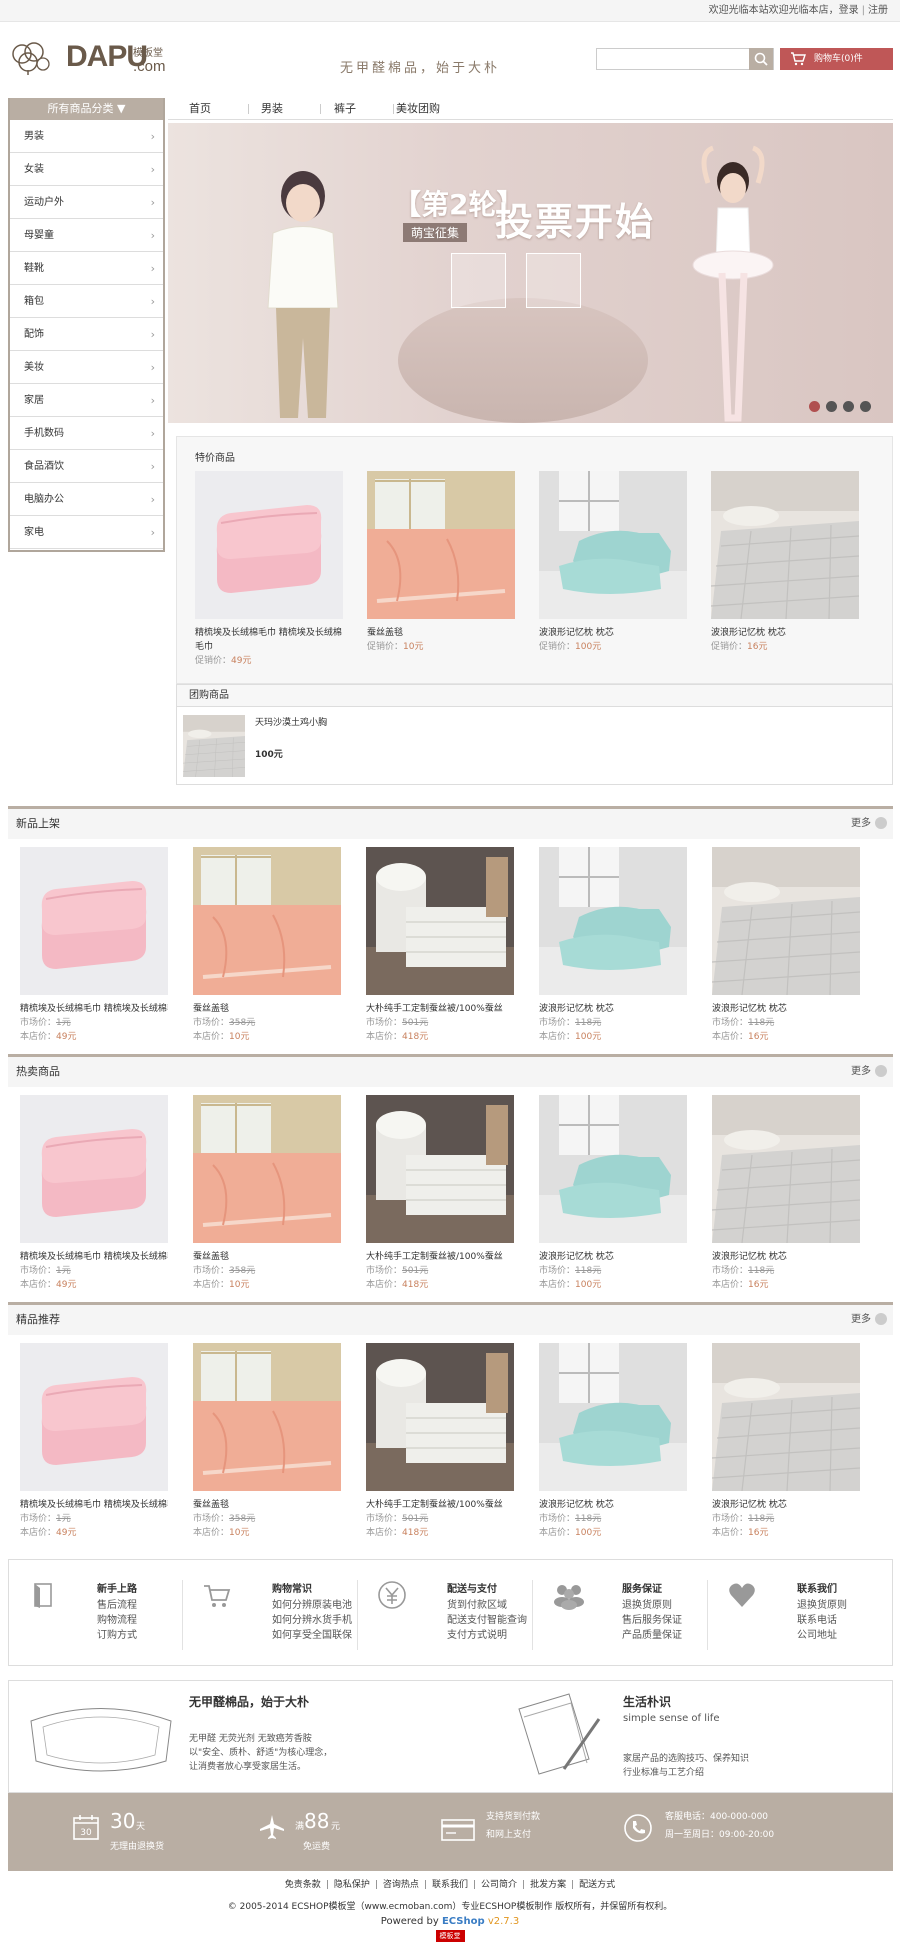 The width and height of the screenshot is (900, 1951). What do you see at coordinates (303, 1885) in the screenshot?
I see `footer-link: 免责条款` at bounding box center [303, 1885].